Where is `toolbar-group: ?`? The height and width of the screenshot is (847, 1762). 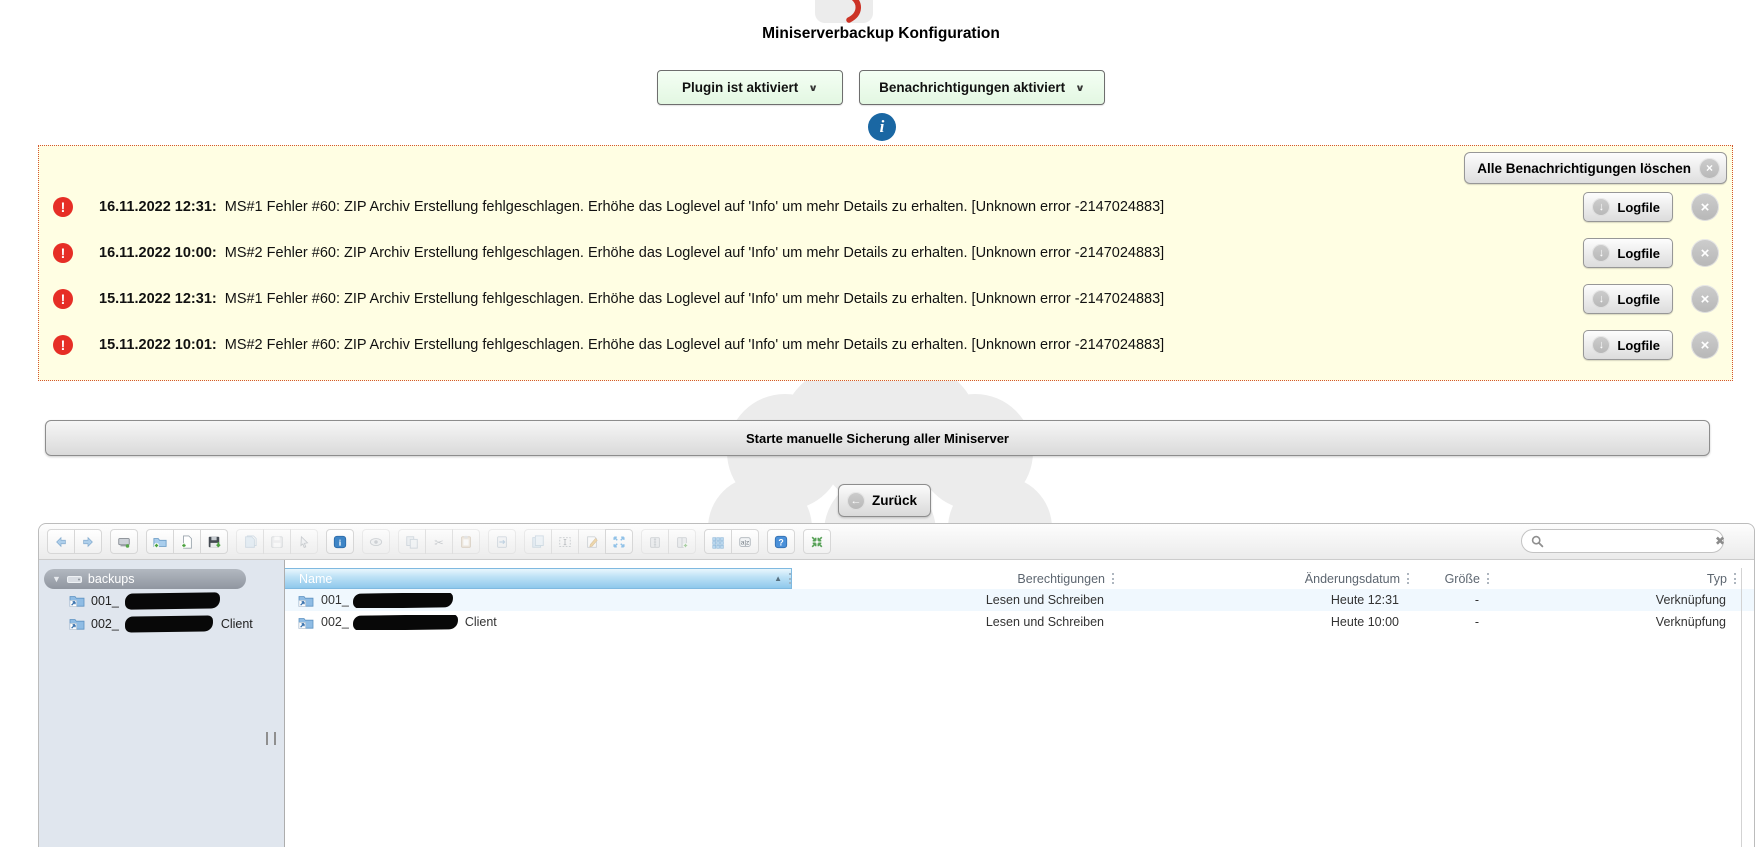 toolbar-group: ? is located at coordinates (781, 541).